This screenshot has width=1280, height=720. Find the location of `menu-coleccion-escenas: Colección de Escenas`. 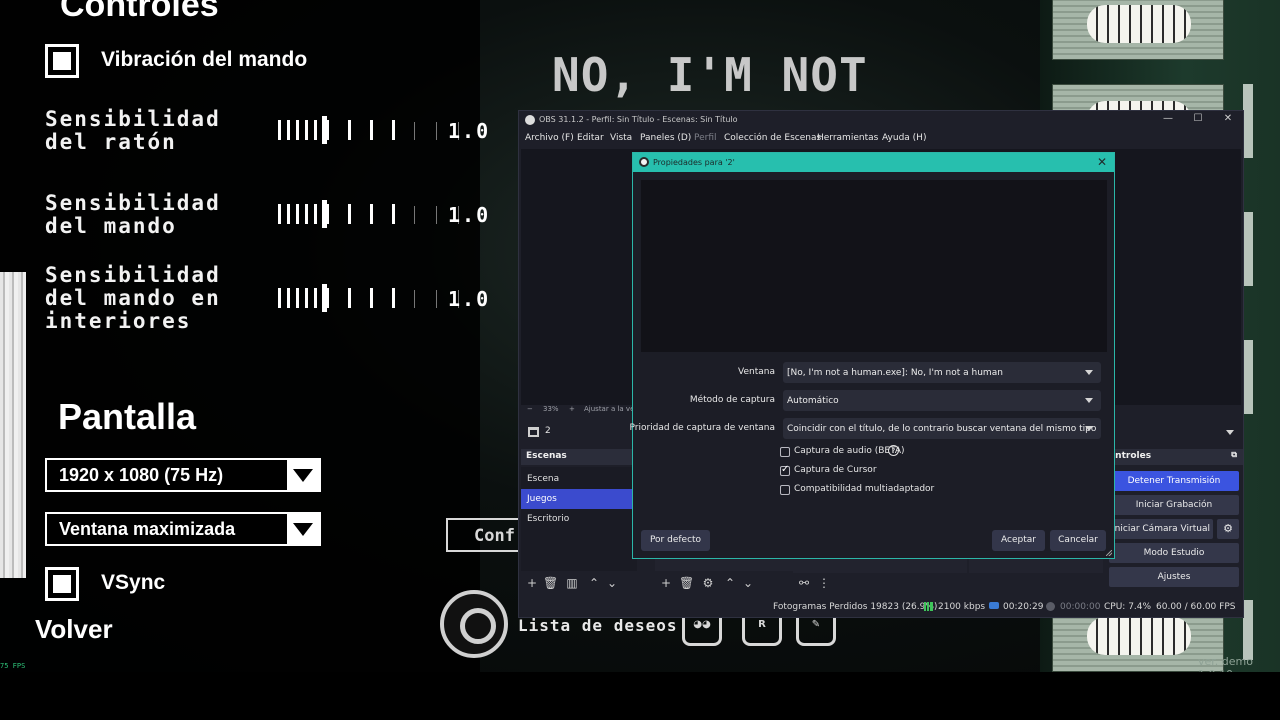

menu-coleccion-escenas: Colección de Escenas is located at coordinates (772, 138).